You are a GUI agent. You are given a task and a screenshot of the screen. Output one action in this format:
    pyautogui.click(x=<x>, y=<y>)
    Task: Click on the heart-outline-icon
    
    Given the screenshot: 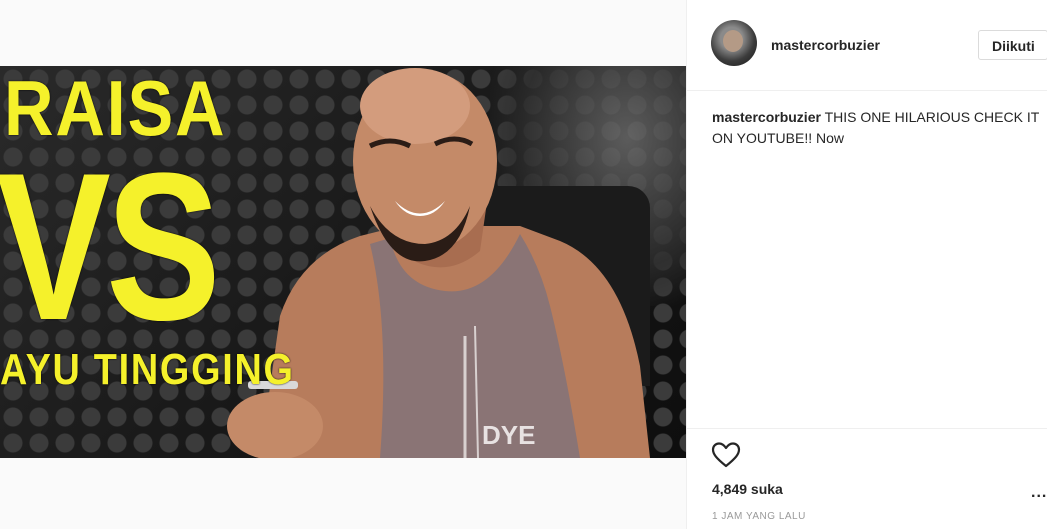 What is the action you would take?
    pyautogui.click(x=726, y=455)
    